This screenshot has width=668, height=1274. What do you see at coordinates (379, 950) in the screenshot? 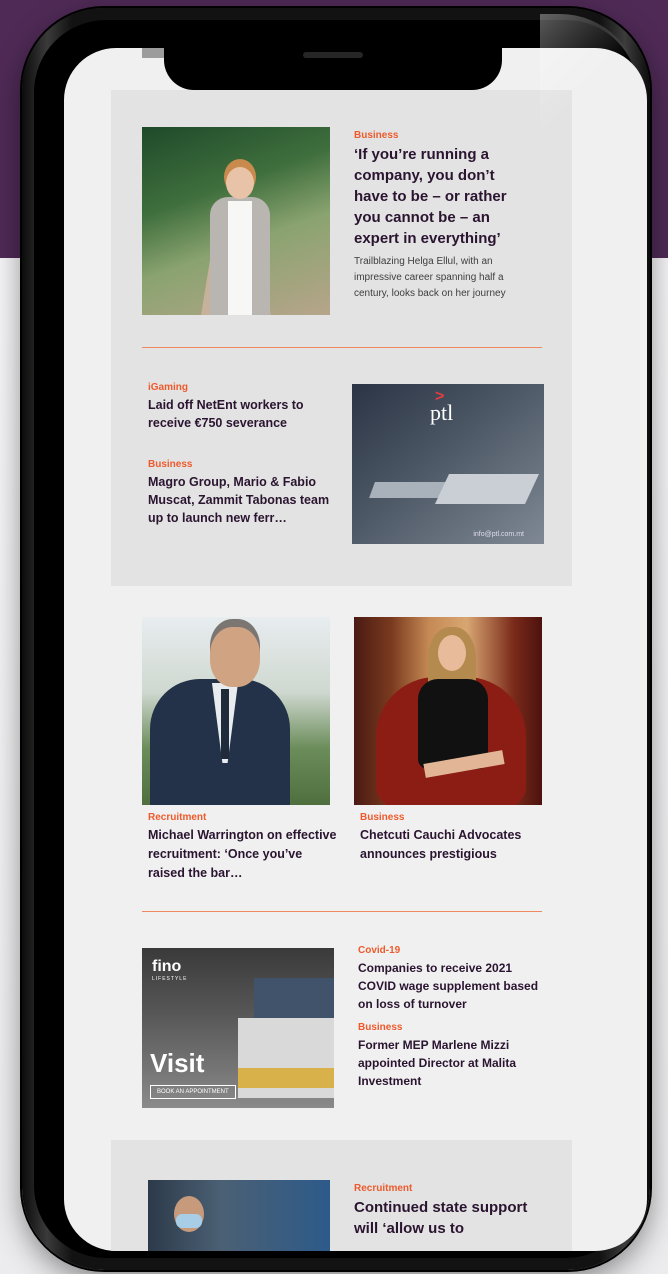
I see `article-category: Covid-19` at bounding box center [379, 950].